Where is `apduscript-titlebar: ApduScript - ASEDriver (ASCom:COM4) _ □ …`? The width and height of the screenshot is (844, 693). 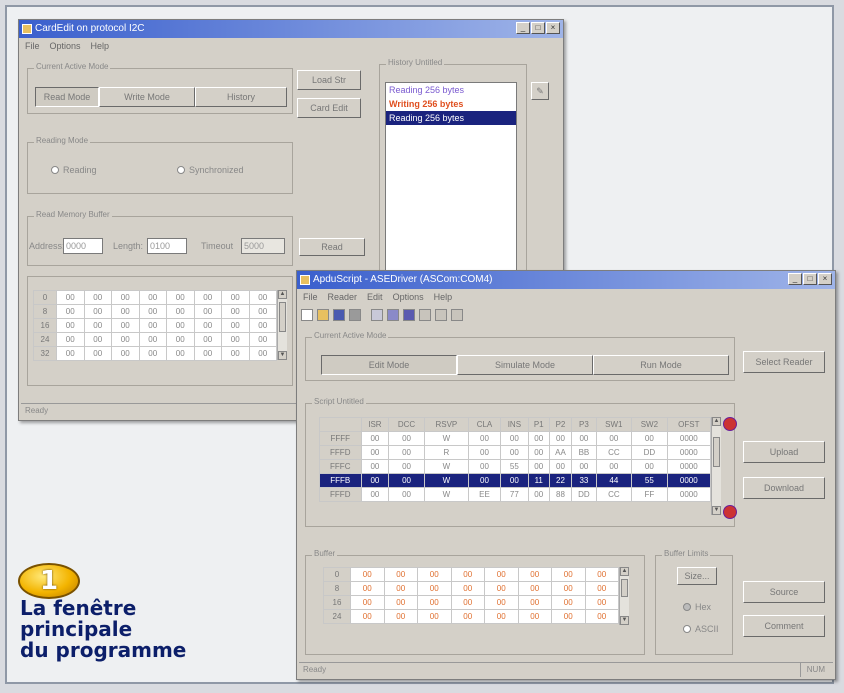
apduscript-titlebar: ApduScript - ASEDriver (ASCom:COM4) _ □ … is located at coordinates (566, 280).